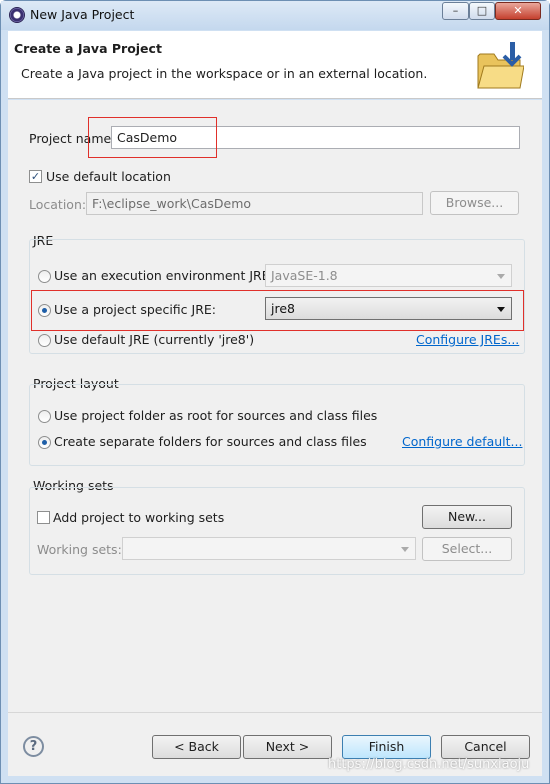  Describe the element at coordinates (388, 275) in the screenshot. I see `exec-env-select: JavaSE-1.8` at that location.